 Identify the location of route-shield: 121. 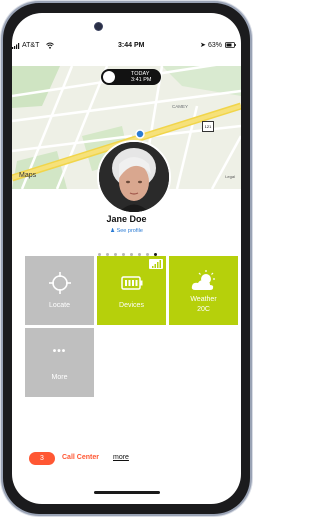
(208, 126).